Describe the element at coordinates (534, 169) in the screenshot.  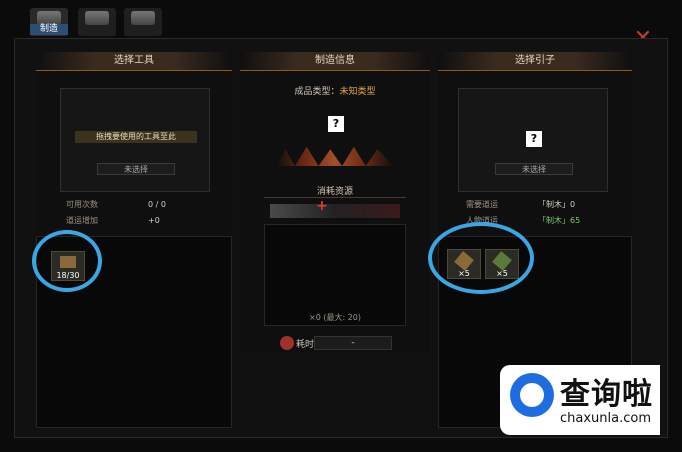
I see `catalyst-unselected-button: 未选择` at that location.